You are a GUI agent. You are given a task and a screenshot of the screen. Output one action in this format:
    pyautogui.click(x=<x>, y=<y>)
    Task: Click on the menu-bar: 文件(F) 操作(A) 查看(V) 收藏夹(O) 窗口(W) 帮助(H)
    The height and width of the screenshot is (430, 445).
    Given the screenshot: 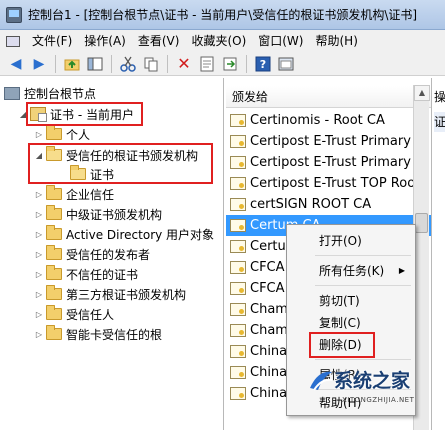 What is the action you would take?
    pyautogui.click(x=222, y=41)
    